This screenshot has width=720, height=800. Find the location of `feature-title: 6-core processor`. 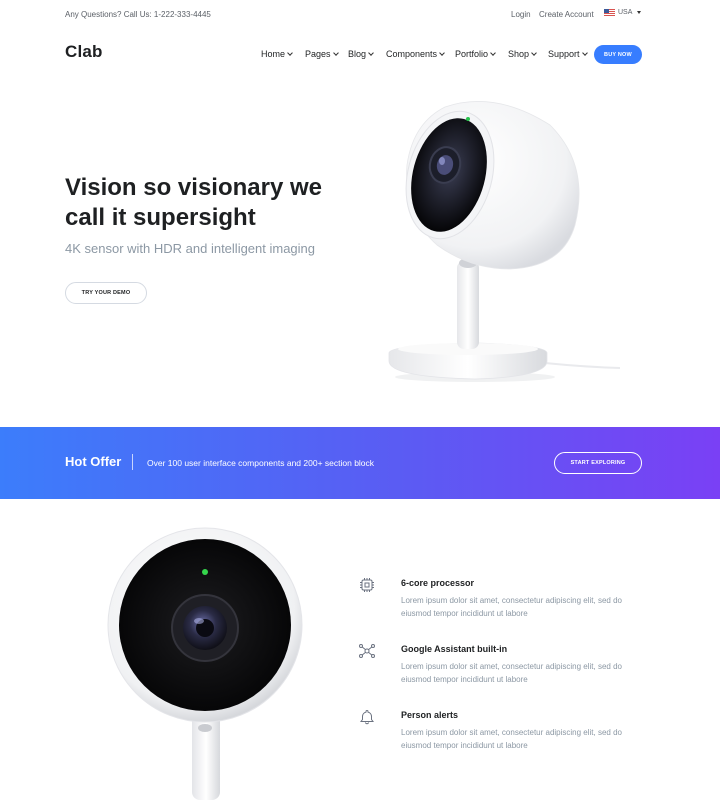

feature-title: 6-core processor is located at coordinates (438, 583).